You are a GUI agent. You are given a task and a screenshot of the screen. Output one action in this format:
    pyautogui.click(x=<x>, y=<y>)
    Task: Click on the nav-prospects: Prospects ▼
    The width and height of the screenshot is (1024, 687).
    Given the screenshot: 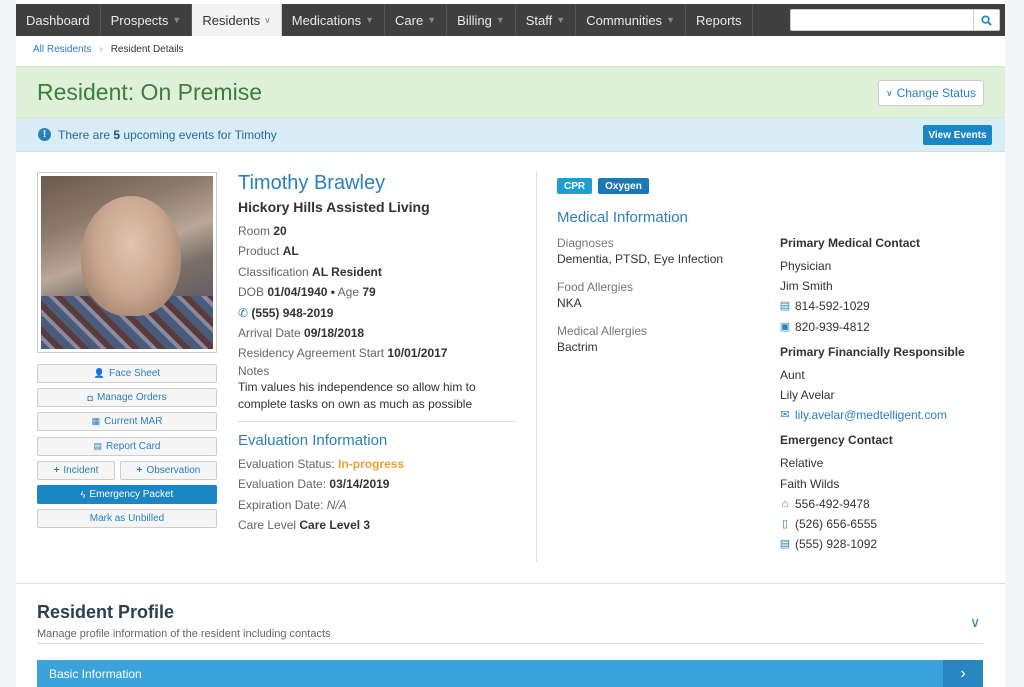 What is the action you would take?
    pyautogui.click(x=147, y=20)
    